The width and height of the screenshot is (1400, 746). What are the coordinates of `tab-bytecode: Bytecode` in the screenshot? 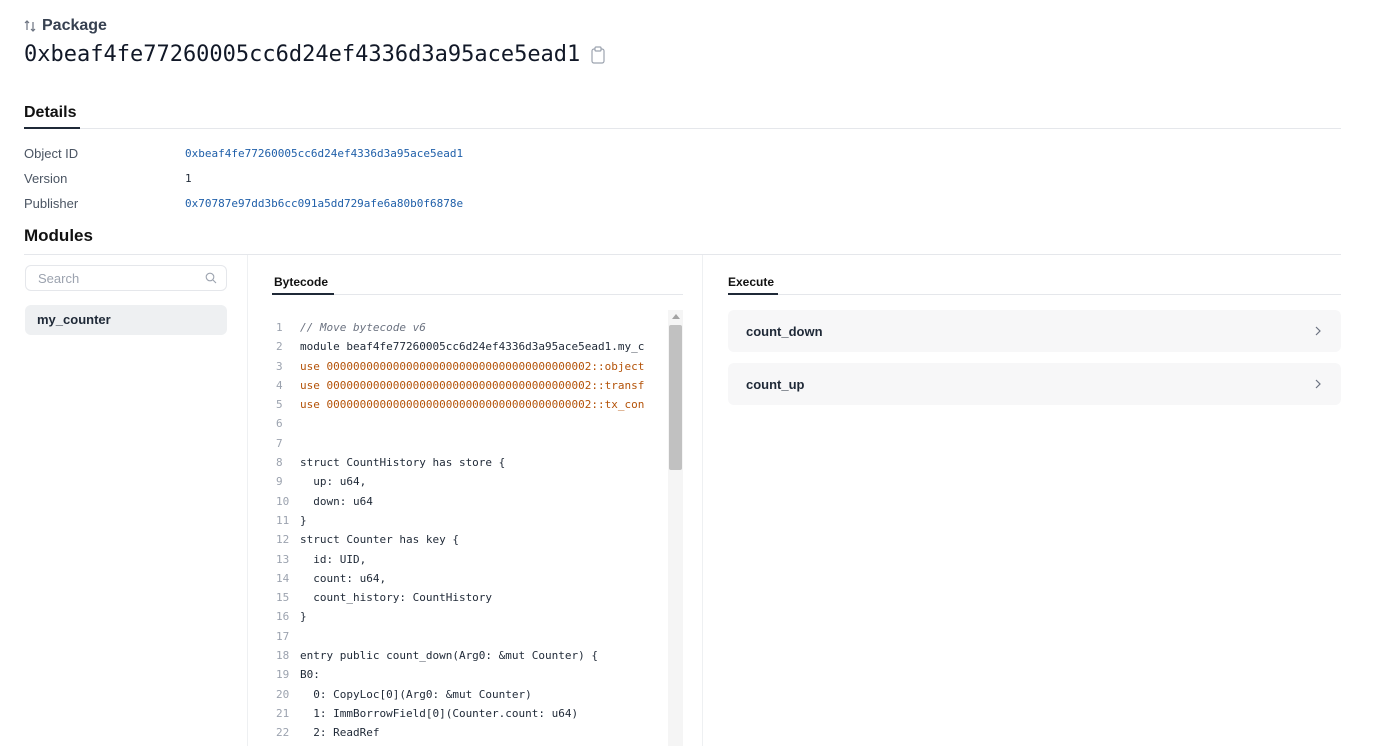 It's located at (301, 282).